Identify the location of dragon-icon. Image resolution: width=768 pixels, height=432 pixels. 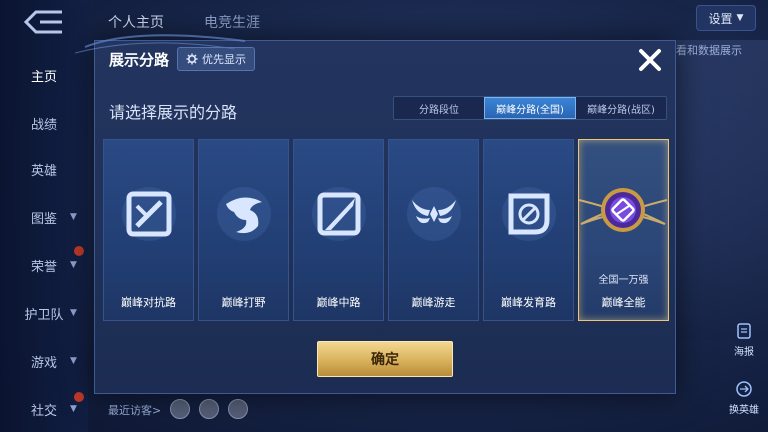
(244, 214).